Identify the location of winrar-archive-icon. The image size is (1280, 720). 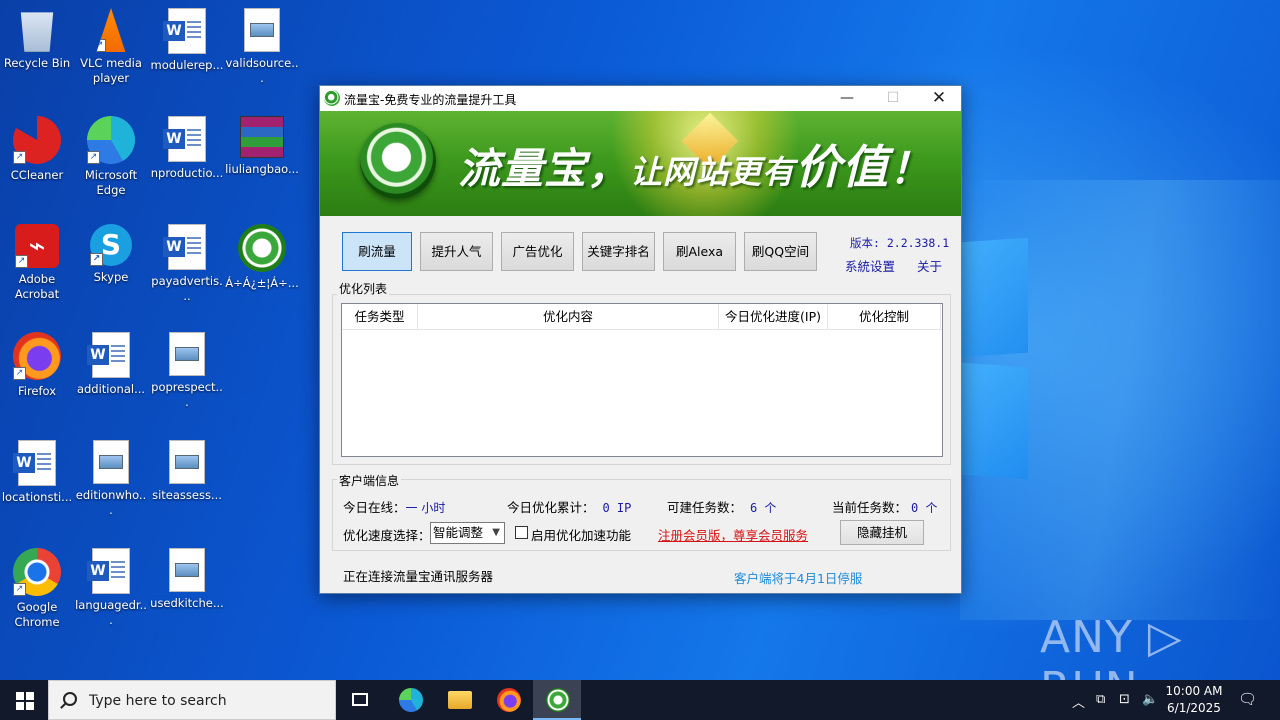
(262, 137).